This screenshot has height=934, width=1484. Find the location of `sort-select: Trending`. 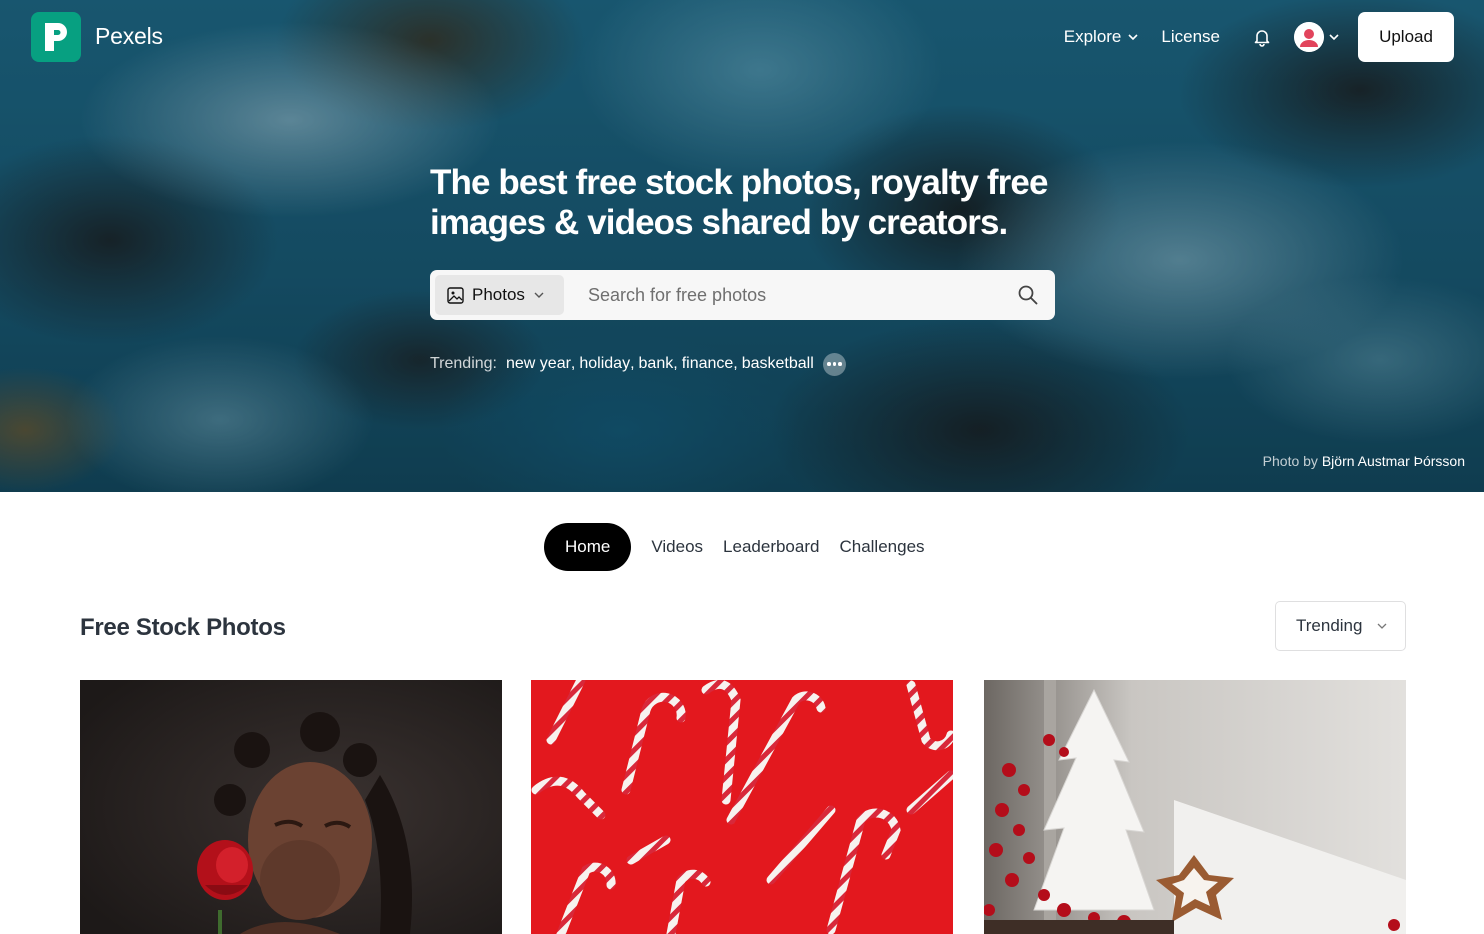

sort-select: Trending is located at coordinates (1340, 626).